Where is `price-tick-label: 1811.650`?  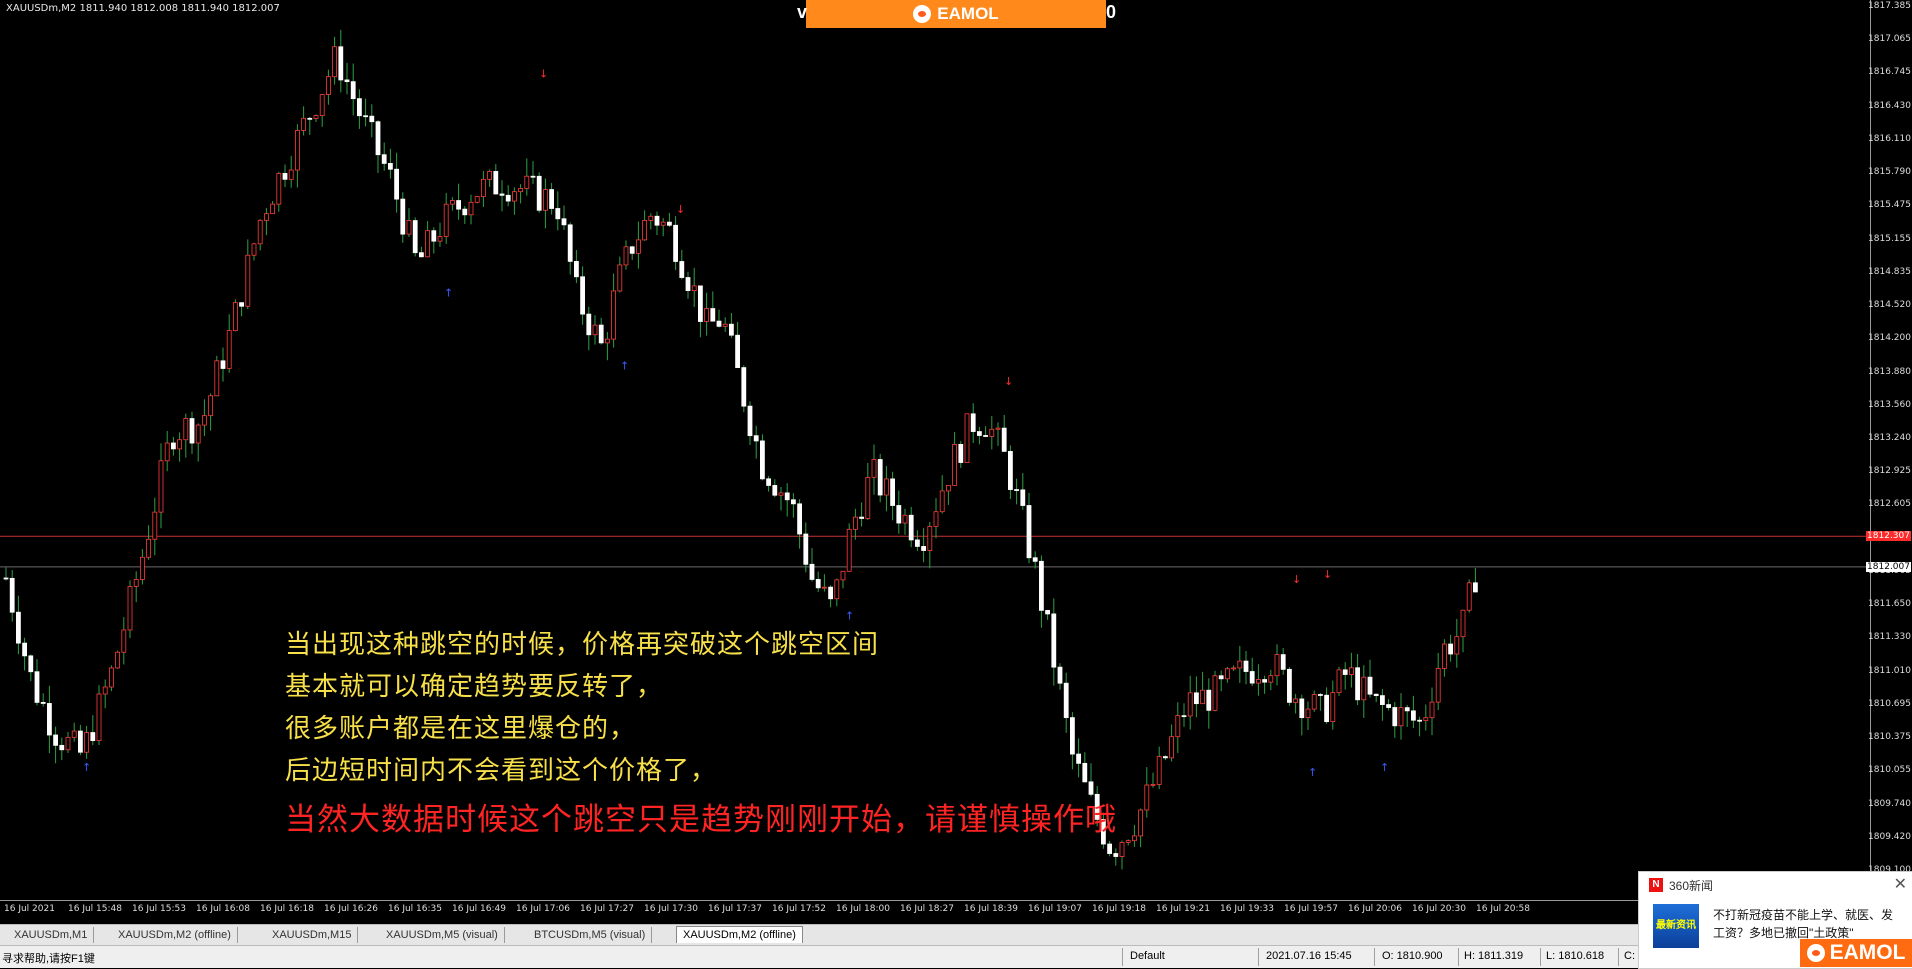 price-tick-label: 1811.650 is located at coordinates (1889, 604).